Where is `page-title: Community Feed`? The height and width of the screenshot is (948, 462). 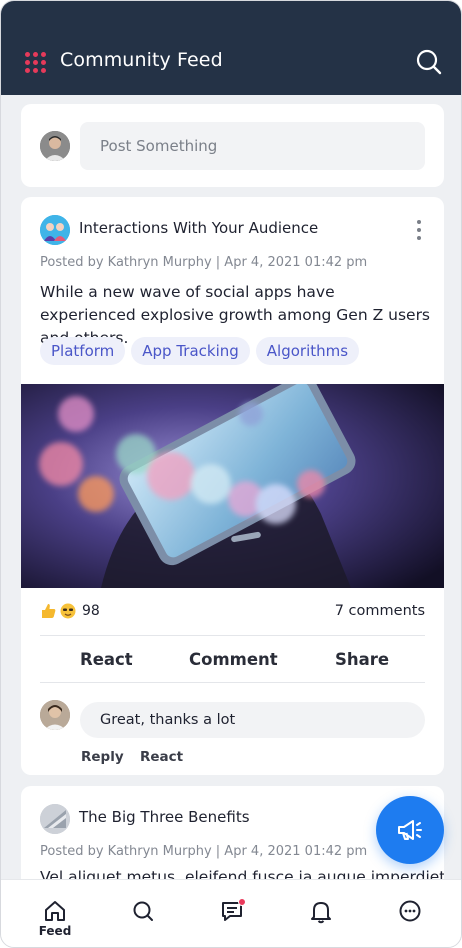 page-title: Community Feed is located at coordinates (141, 60).